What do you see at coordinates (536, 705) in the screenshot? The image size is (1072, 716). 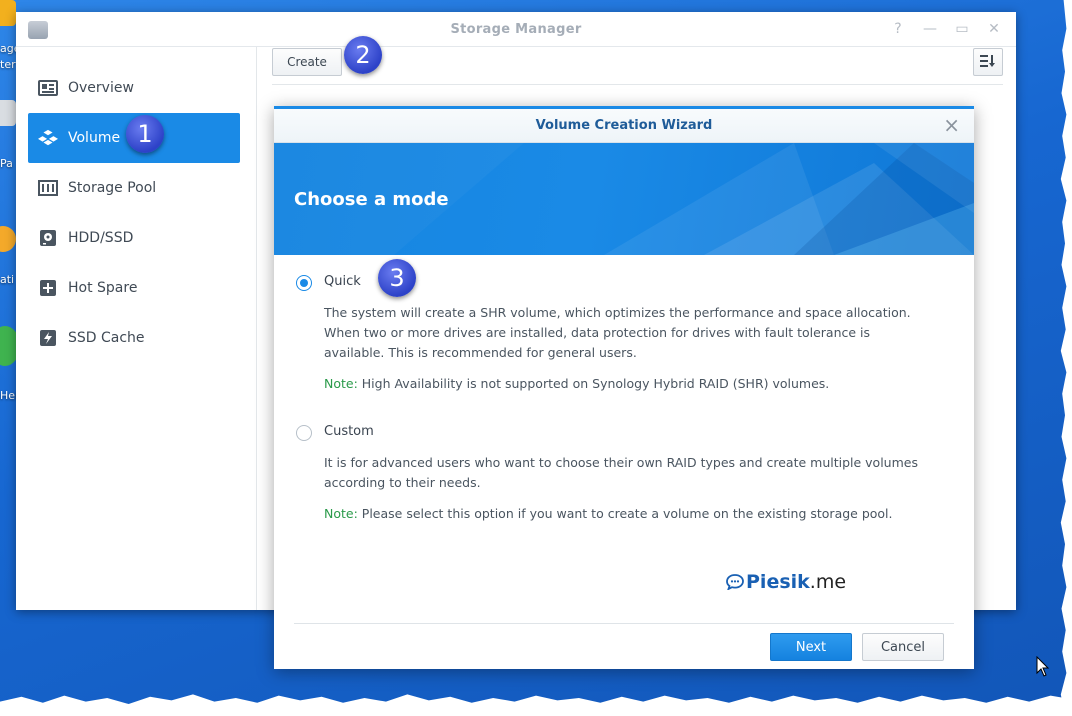 I see `torn-edge-bottom` at bounding box center [536, 705].